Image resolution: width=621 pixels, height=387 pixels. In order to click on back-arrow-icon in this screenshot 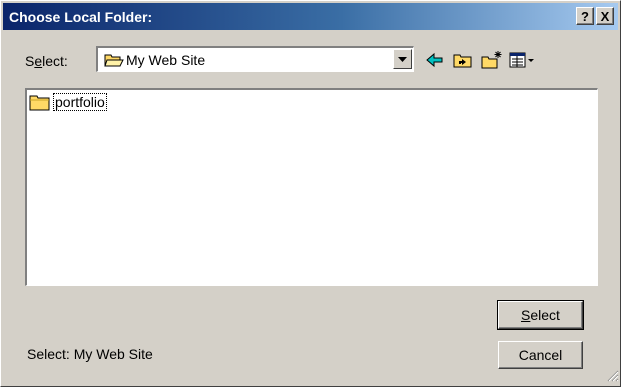, I will do `click(434, 60)`.